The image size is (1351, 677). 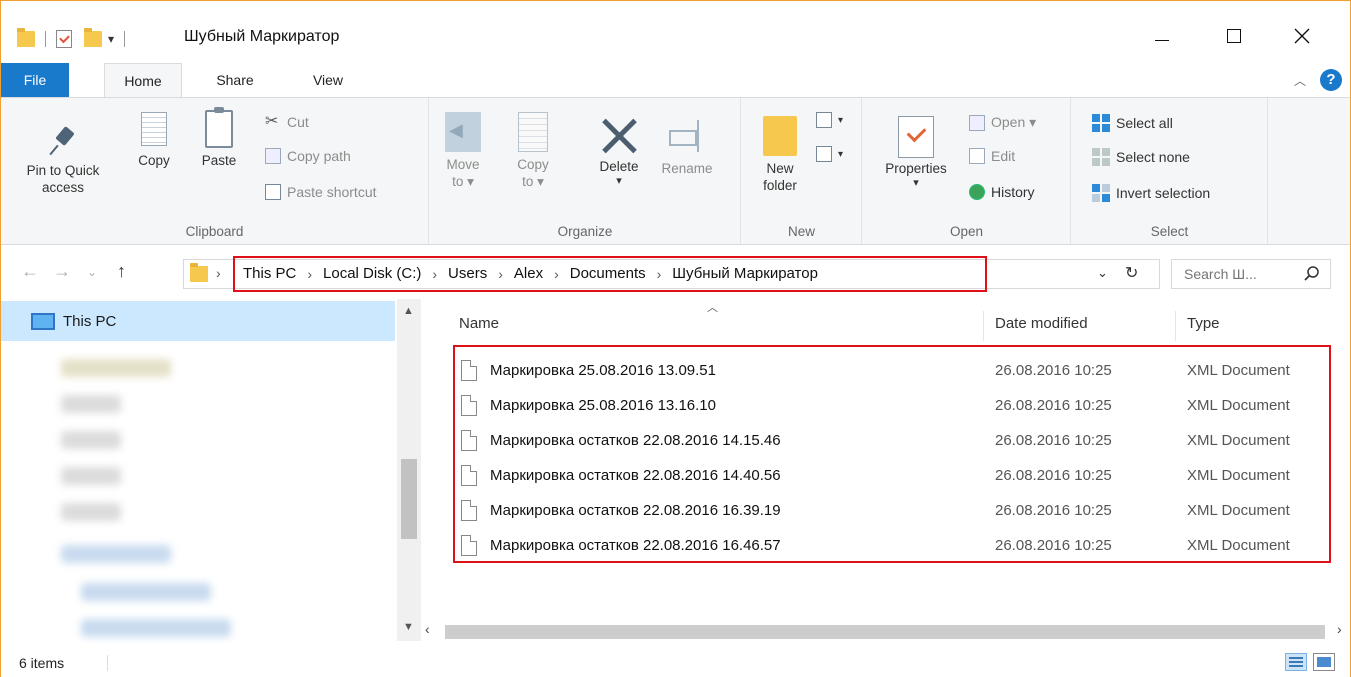 I want to click on select-none-button: Select none, so click(x=1141, y=157).